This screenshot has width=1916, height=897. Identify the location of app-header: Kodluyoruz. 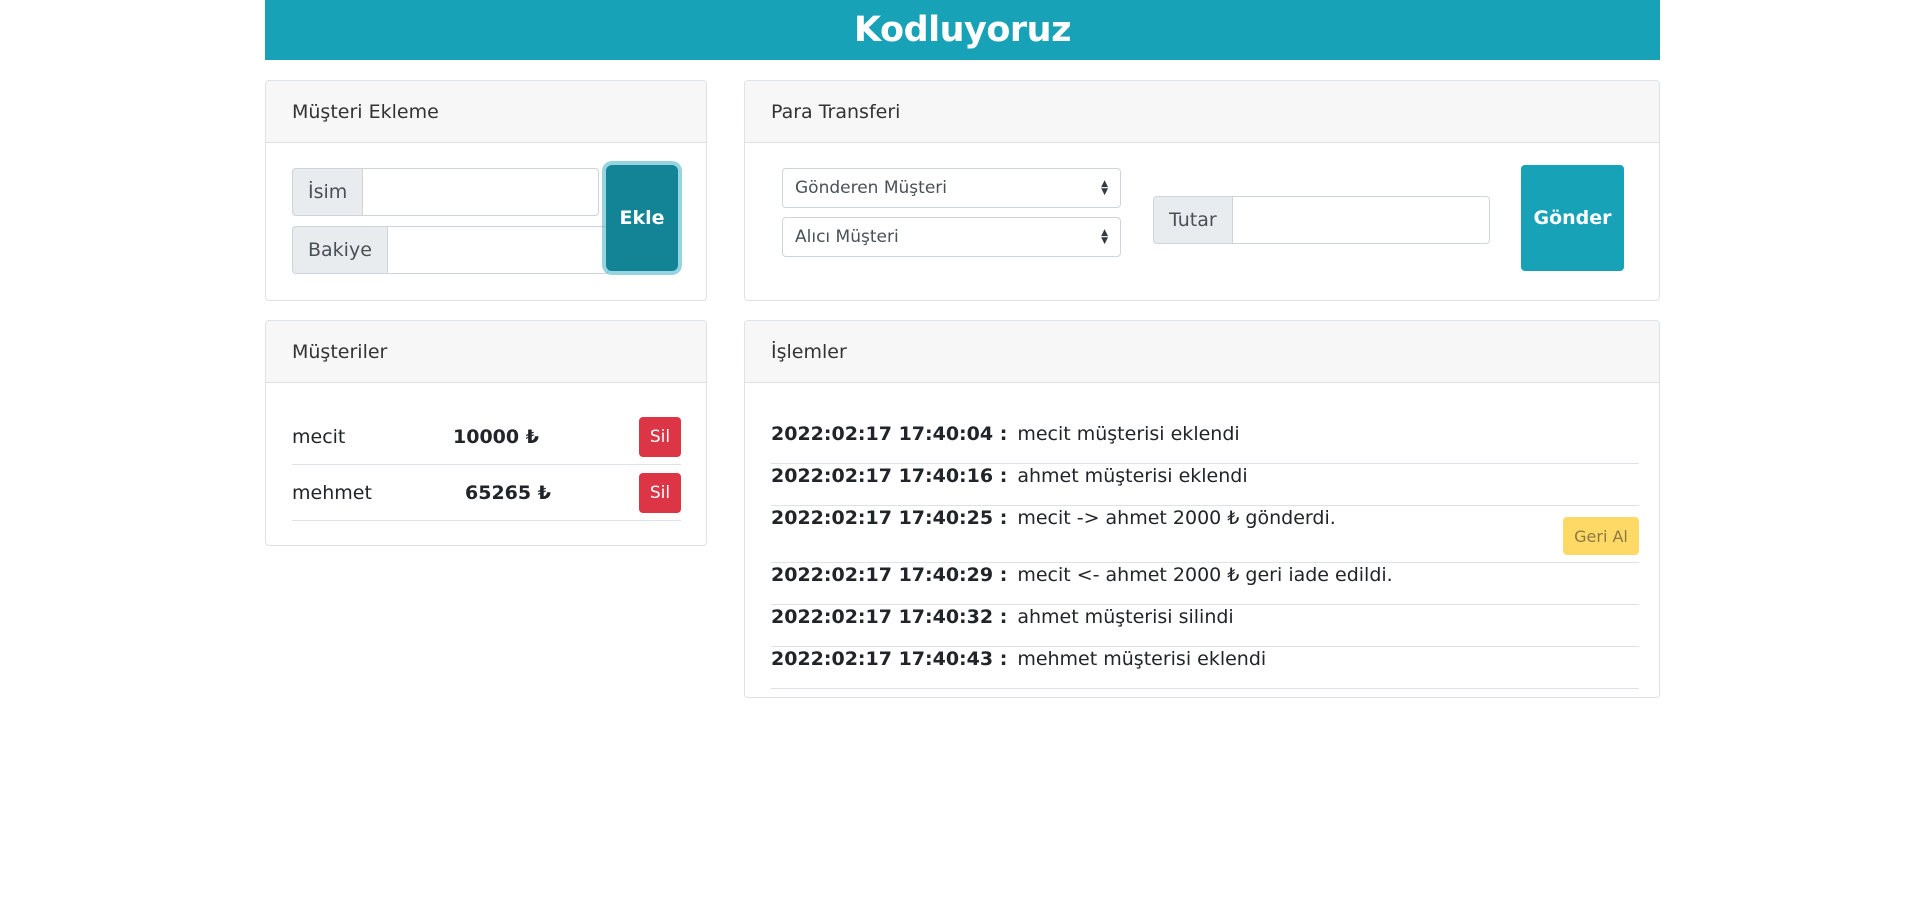
(962, 30).